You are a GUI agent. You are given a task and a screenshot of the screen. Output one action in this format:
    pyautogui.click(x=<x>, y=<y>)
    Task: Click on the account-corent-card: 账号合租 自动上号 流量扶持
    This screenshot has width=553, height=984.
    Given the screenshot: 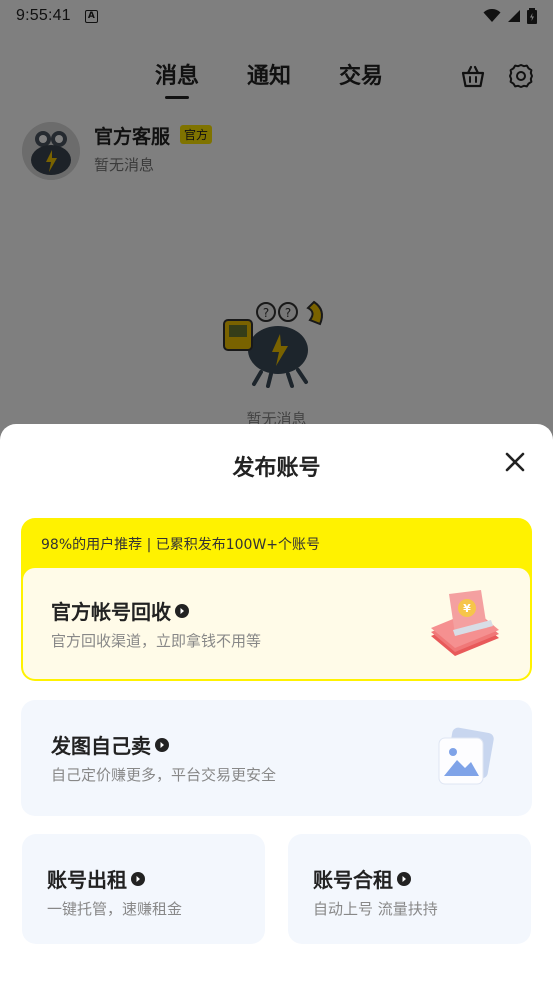 What is the action you would take?
    pyautogui.click(x=409, y=889)
    